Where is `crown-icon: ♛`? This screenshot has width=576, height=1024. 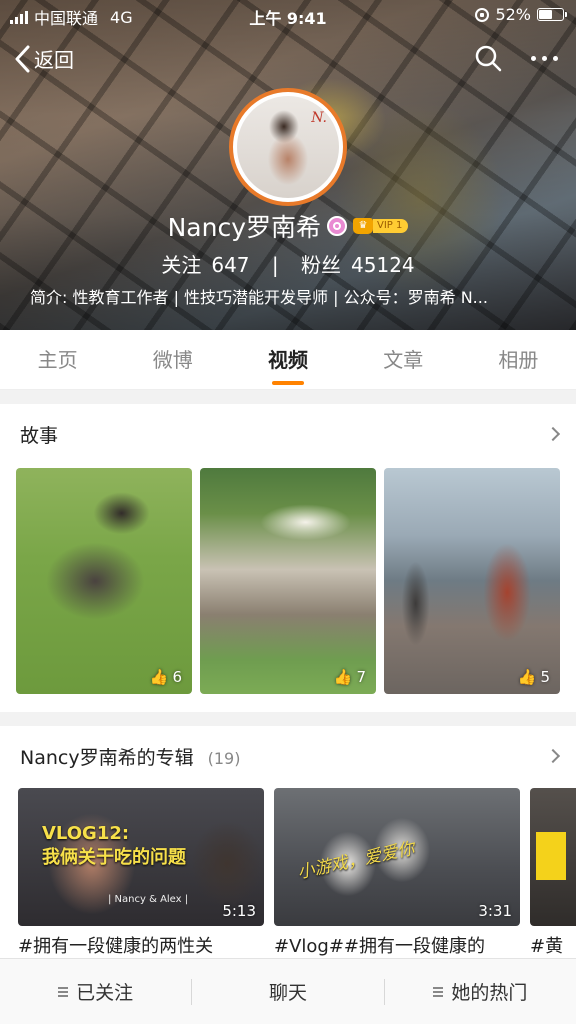 crown-icon: ♛ is located at coordinates (363, 226).